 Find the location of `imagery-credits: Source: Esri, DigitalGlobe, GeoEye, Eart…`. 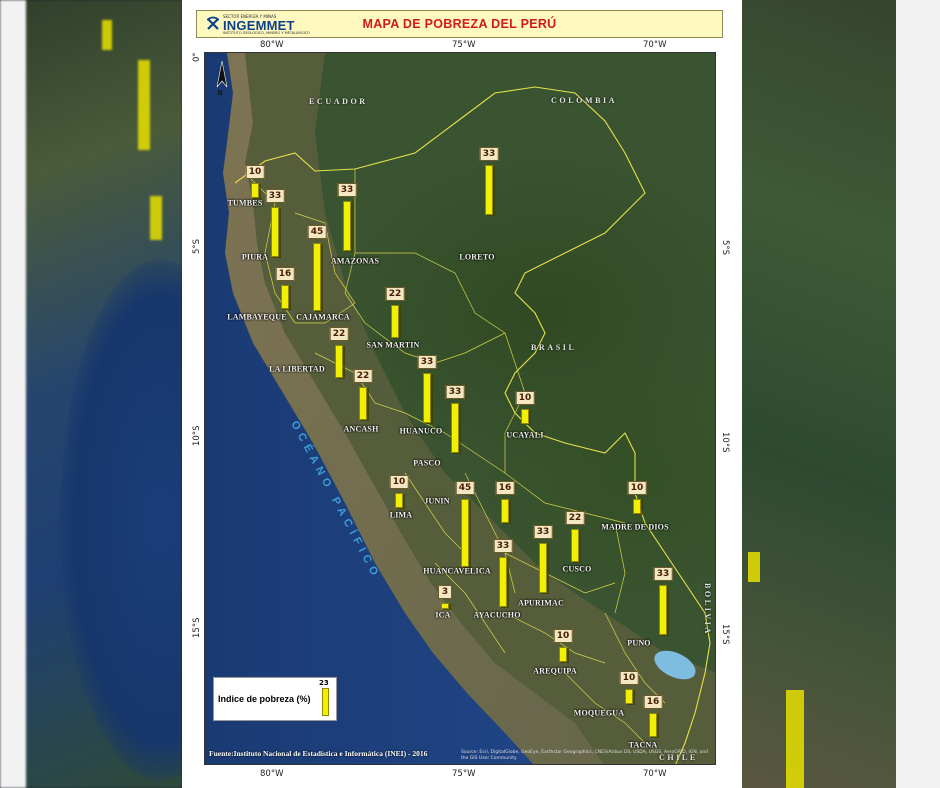

imagery-credits: Source: Esri, DigitalGlobe, GeoEye, Eart… is located at coordinates (585, 755).